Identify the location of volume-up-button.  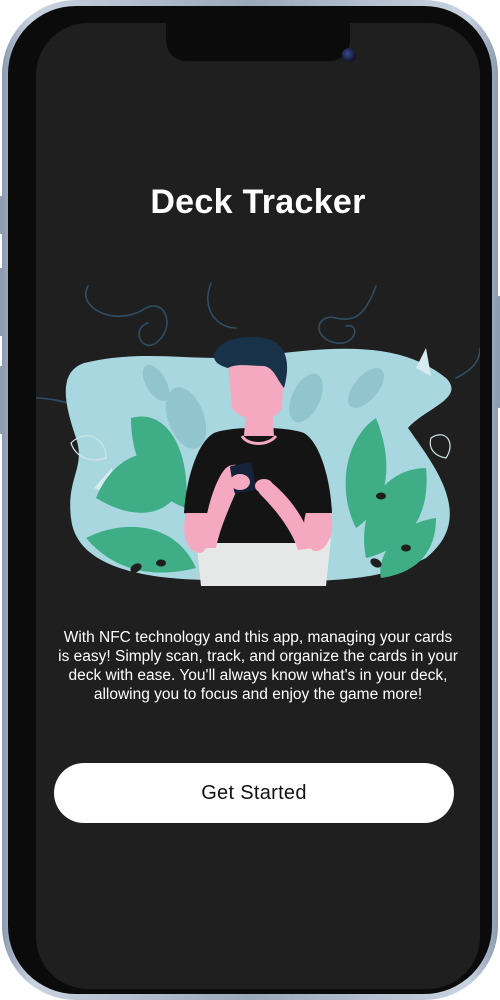
(2, 302).